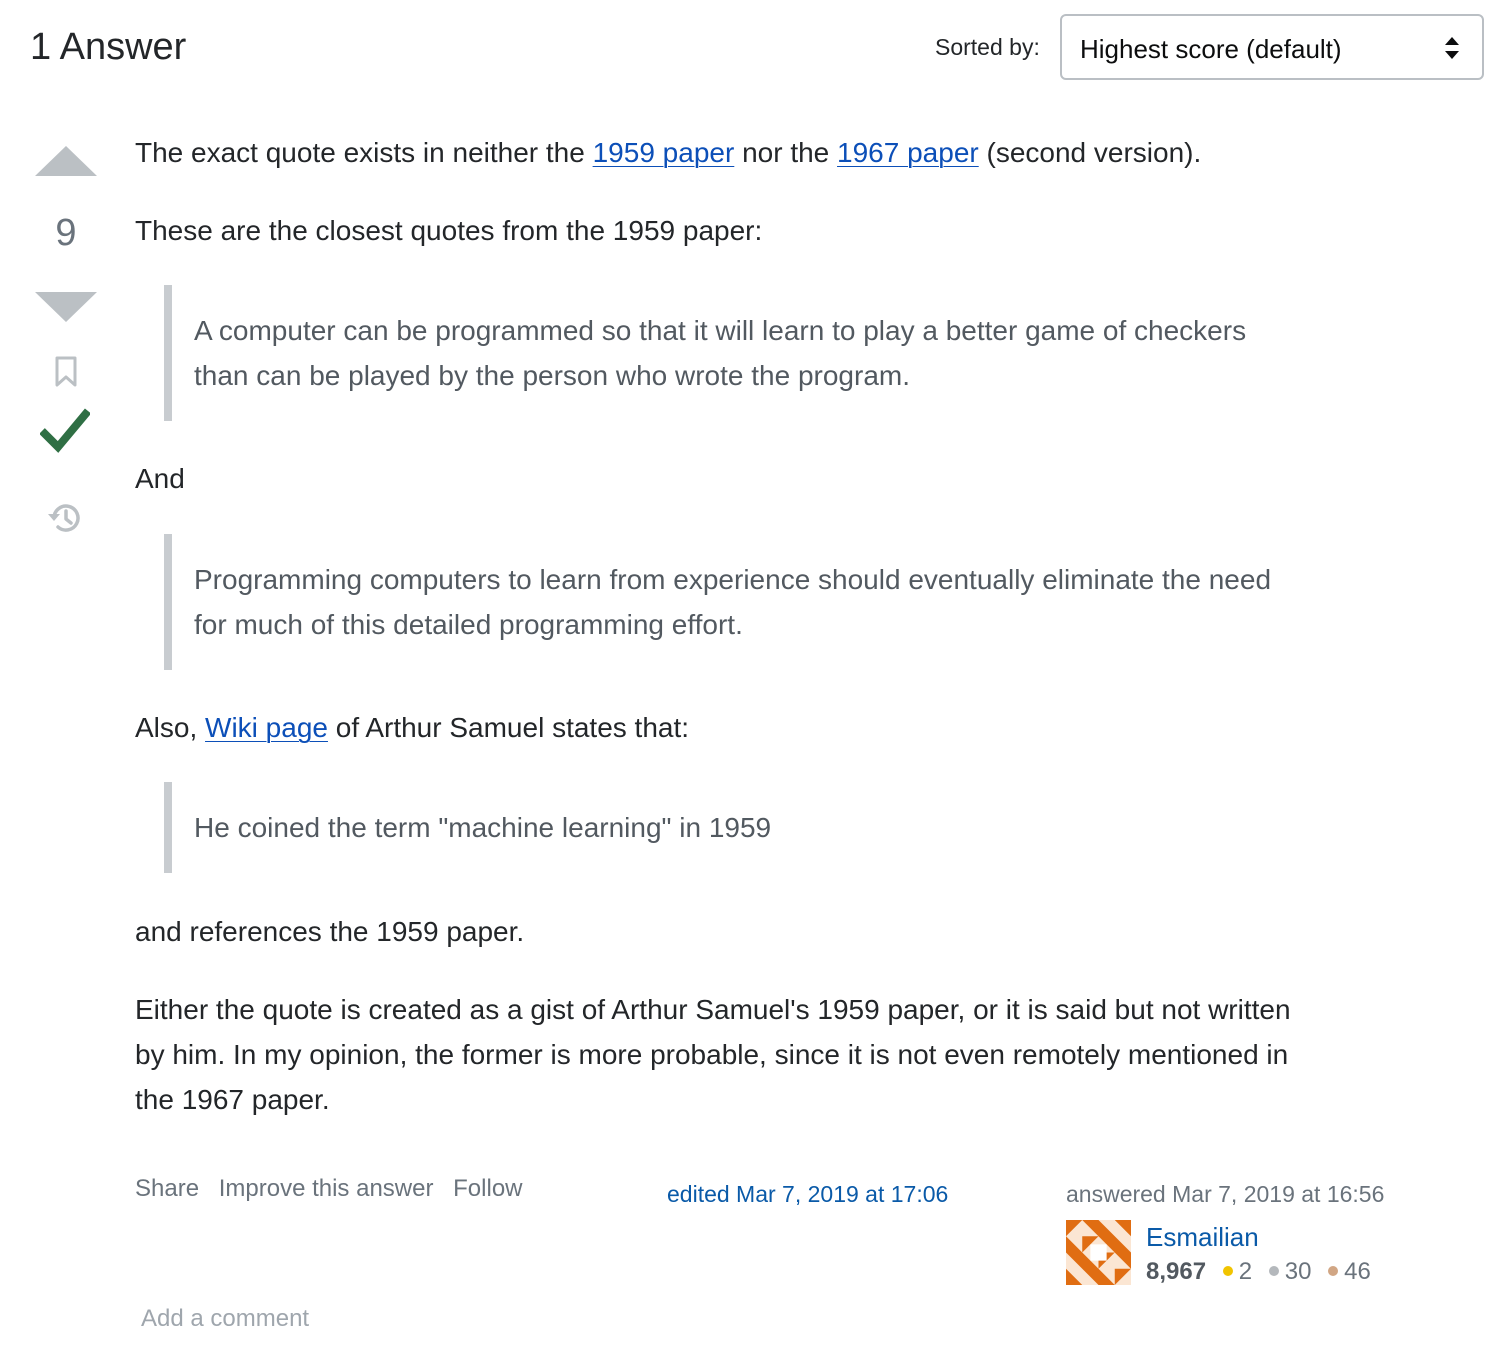  I want to click on link-1959-paper: 1959 paper, so click(664, 152).